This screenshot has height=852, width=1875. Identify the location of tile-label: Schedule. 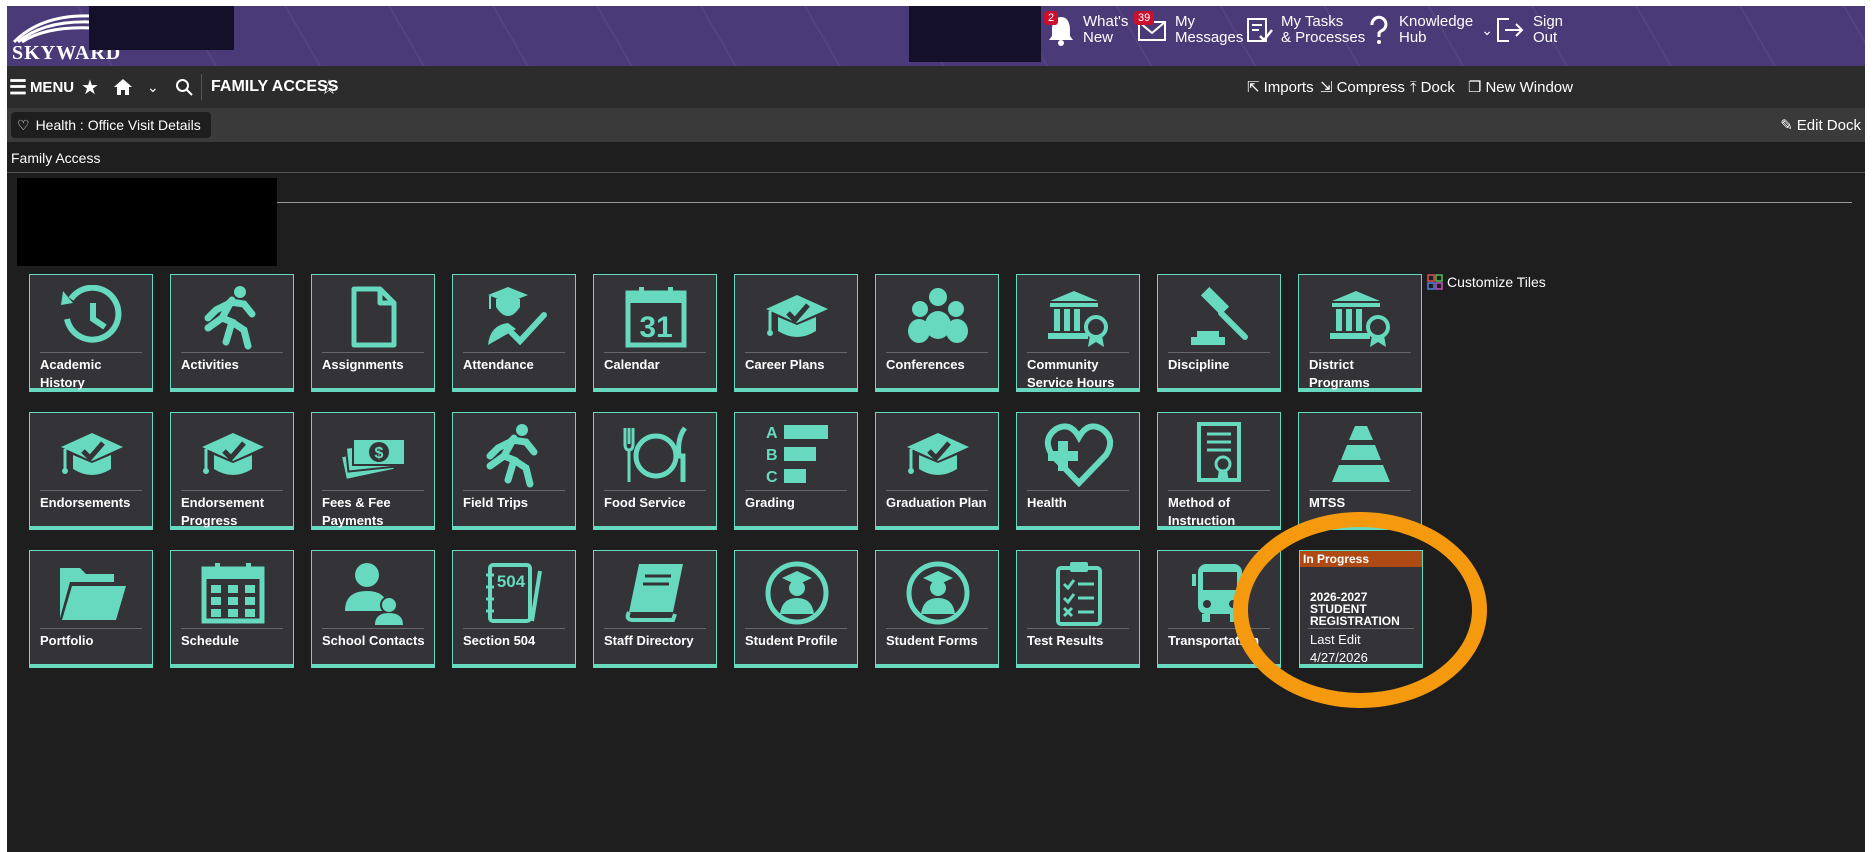
(210, 640).